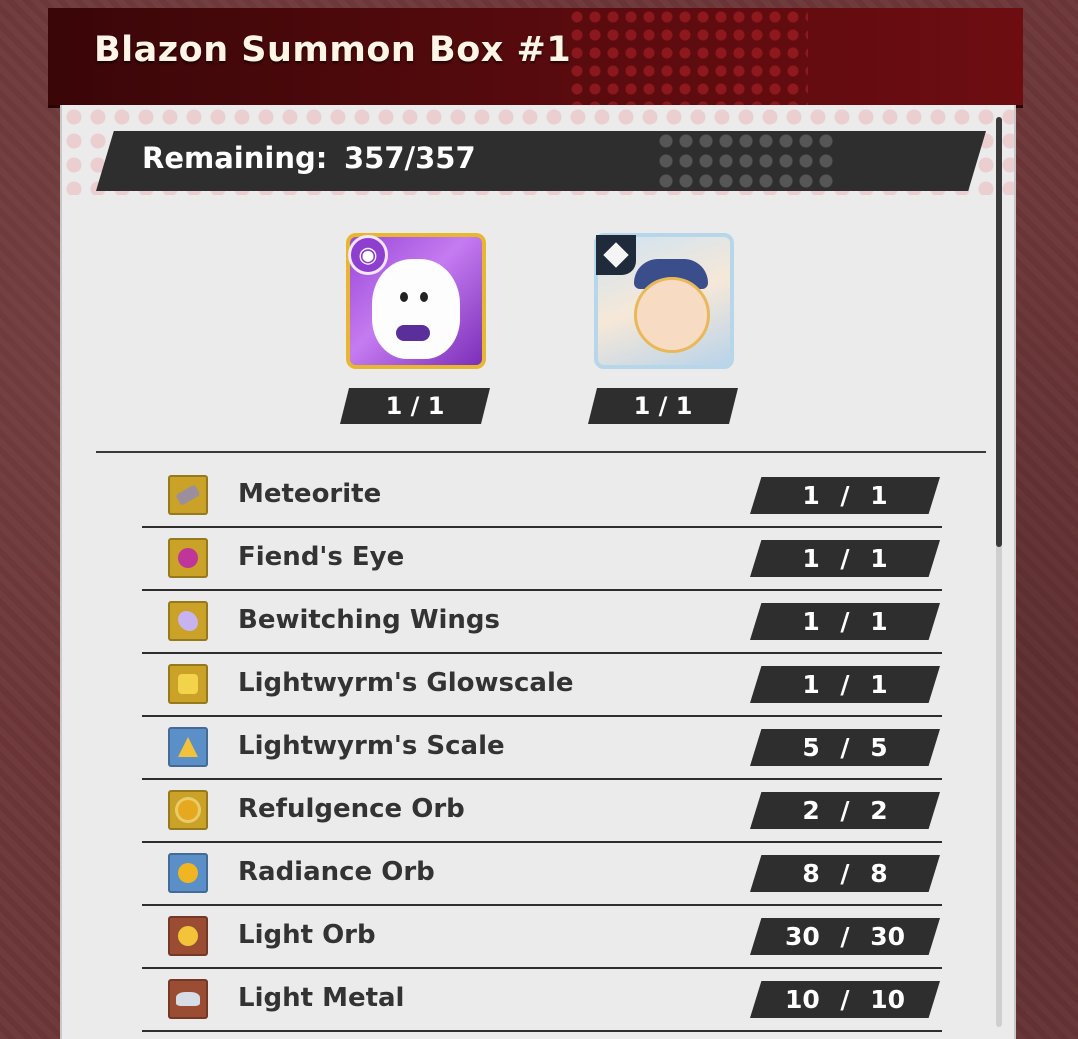 This screenshot has height=1039, width=1078. Describe the element at coordinates (542, 622) in the screenshot. I see `list-item: Bewitching Wings 1 / 1` at that location.